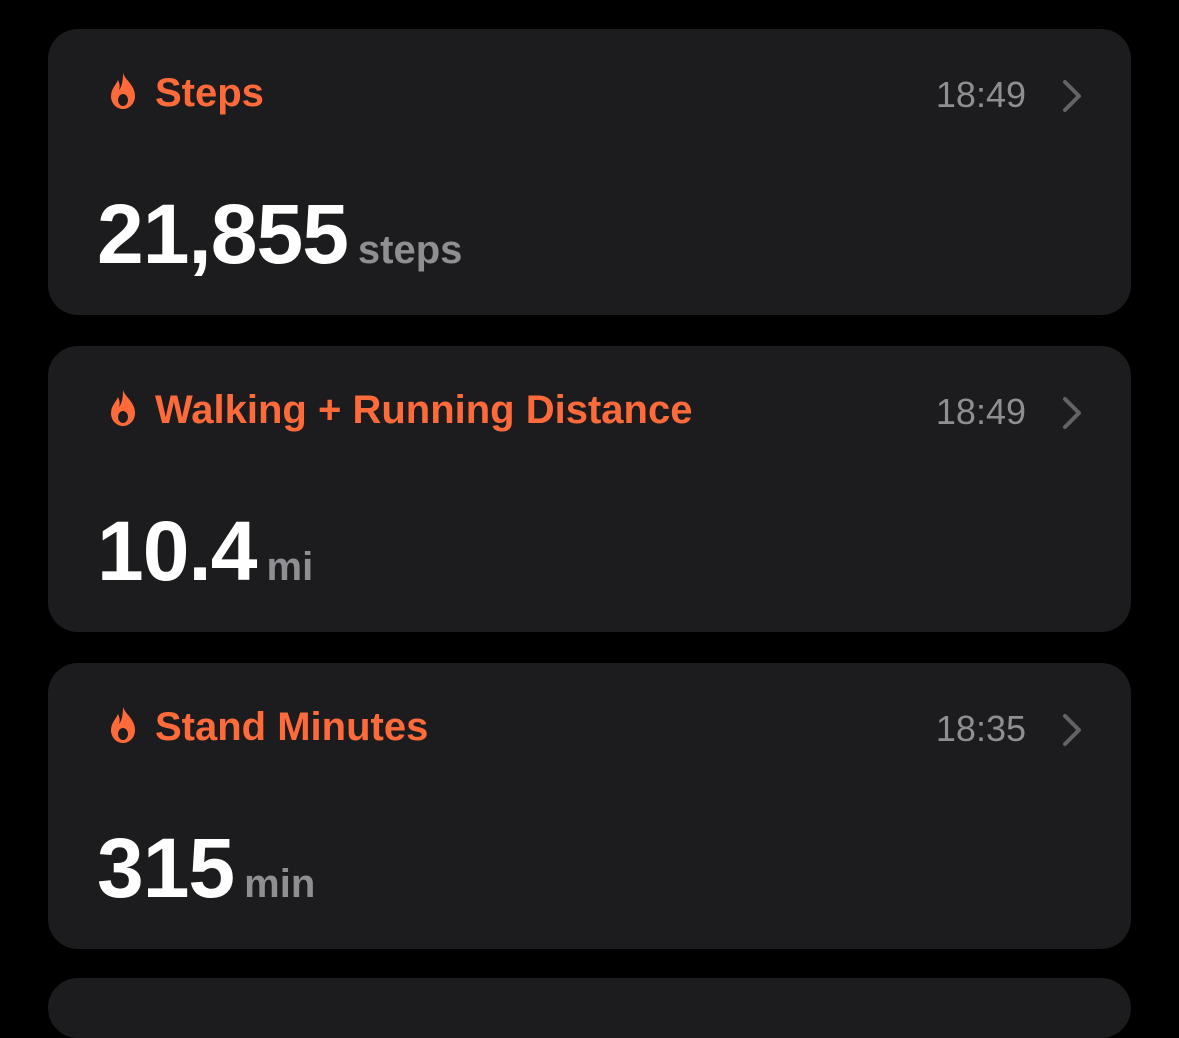 This screenshot has height=1038, width=1179. I want to click on distance-card-header: Walking + Running Distance 18:49, so click(589, 411).